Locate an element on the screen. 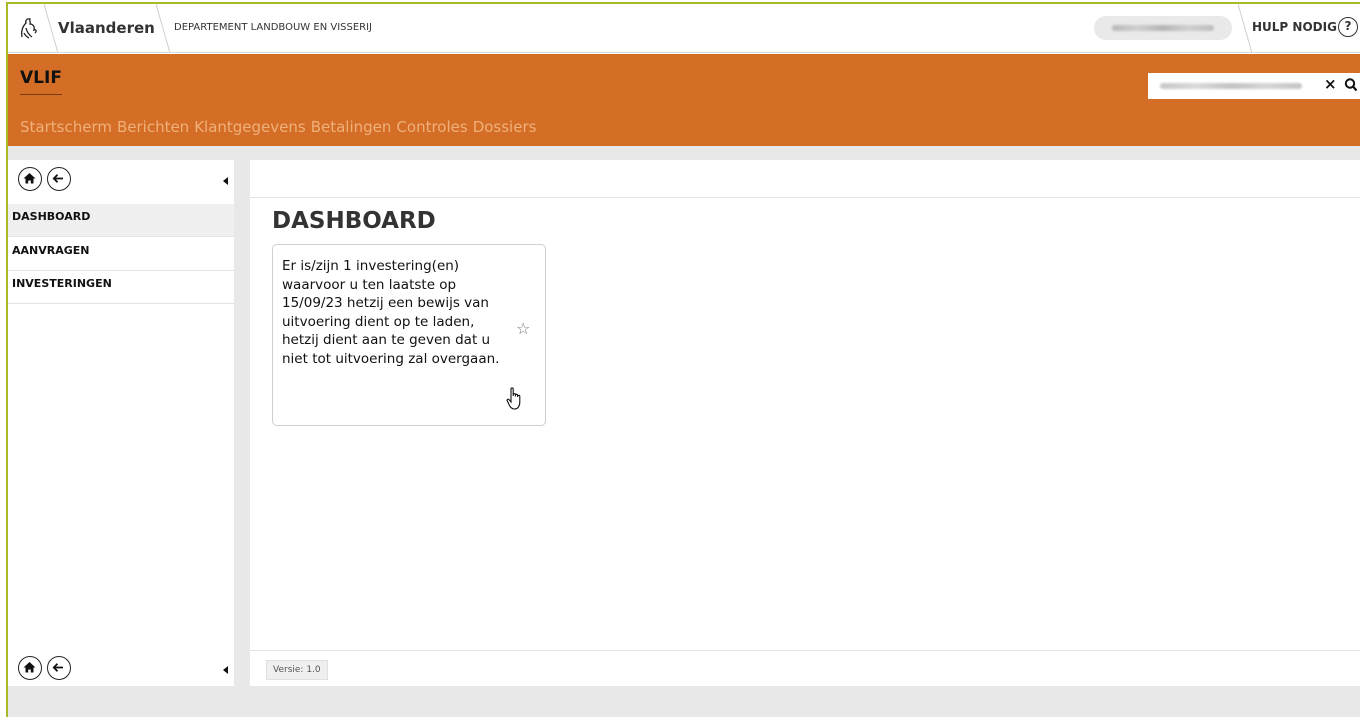 The width and height of the screenshot is (1360, 717). sidebar-item-dashboard: DASHBOARD is located at coordinates (121, 220).